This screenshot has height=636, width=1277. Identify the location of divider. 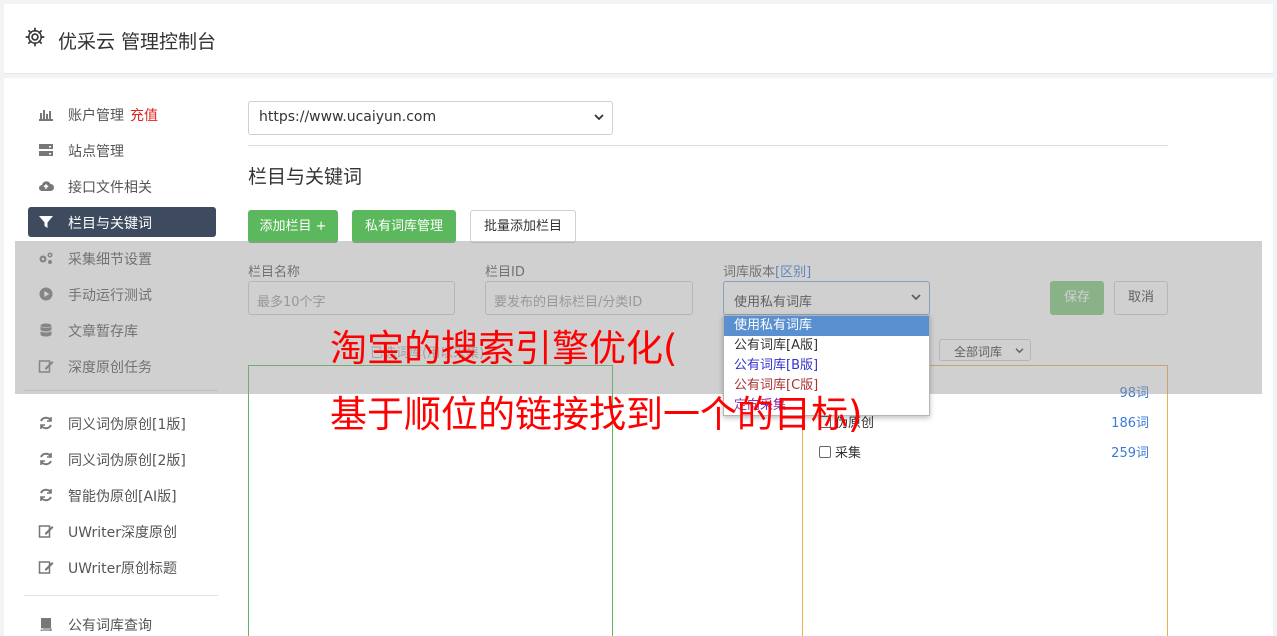
(708, 145).